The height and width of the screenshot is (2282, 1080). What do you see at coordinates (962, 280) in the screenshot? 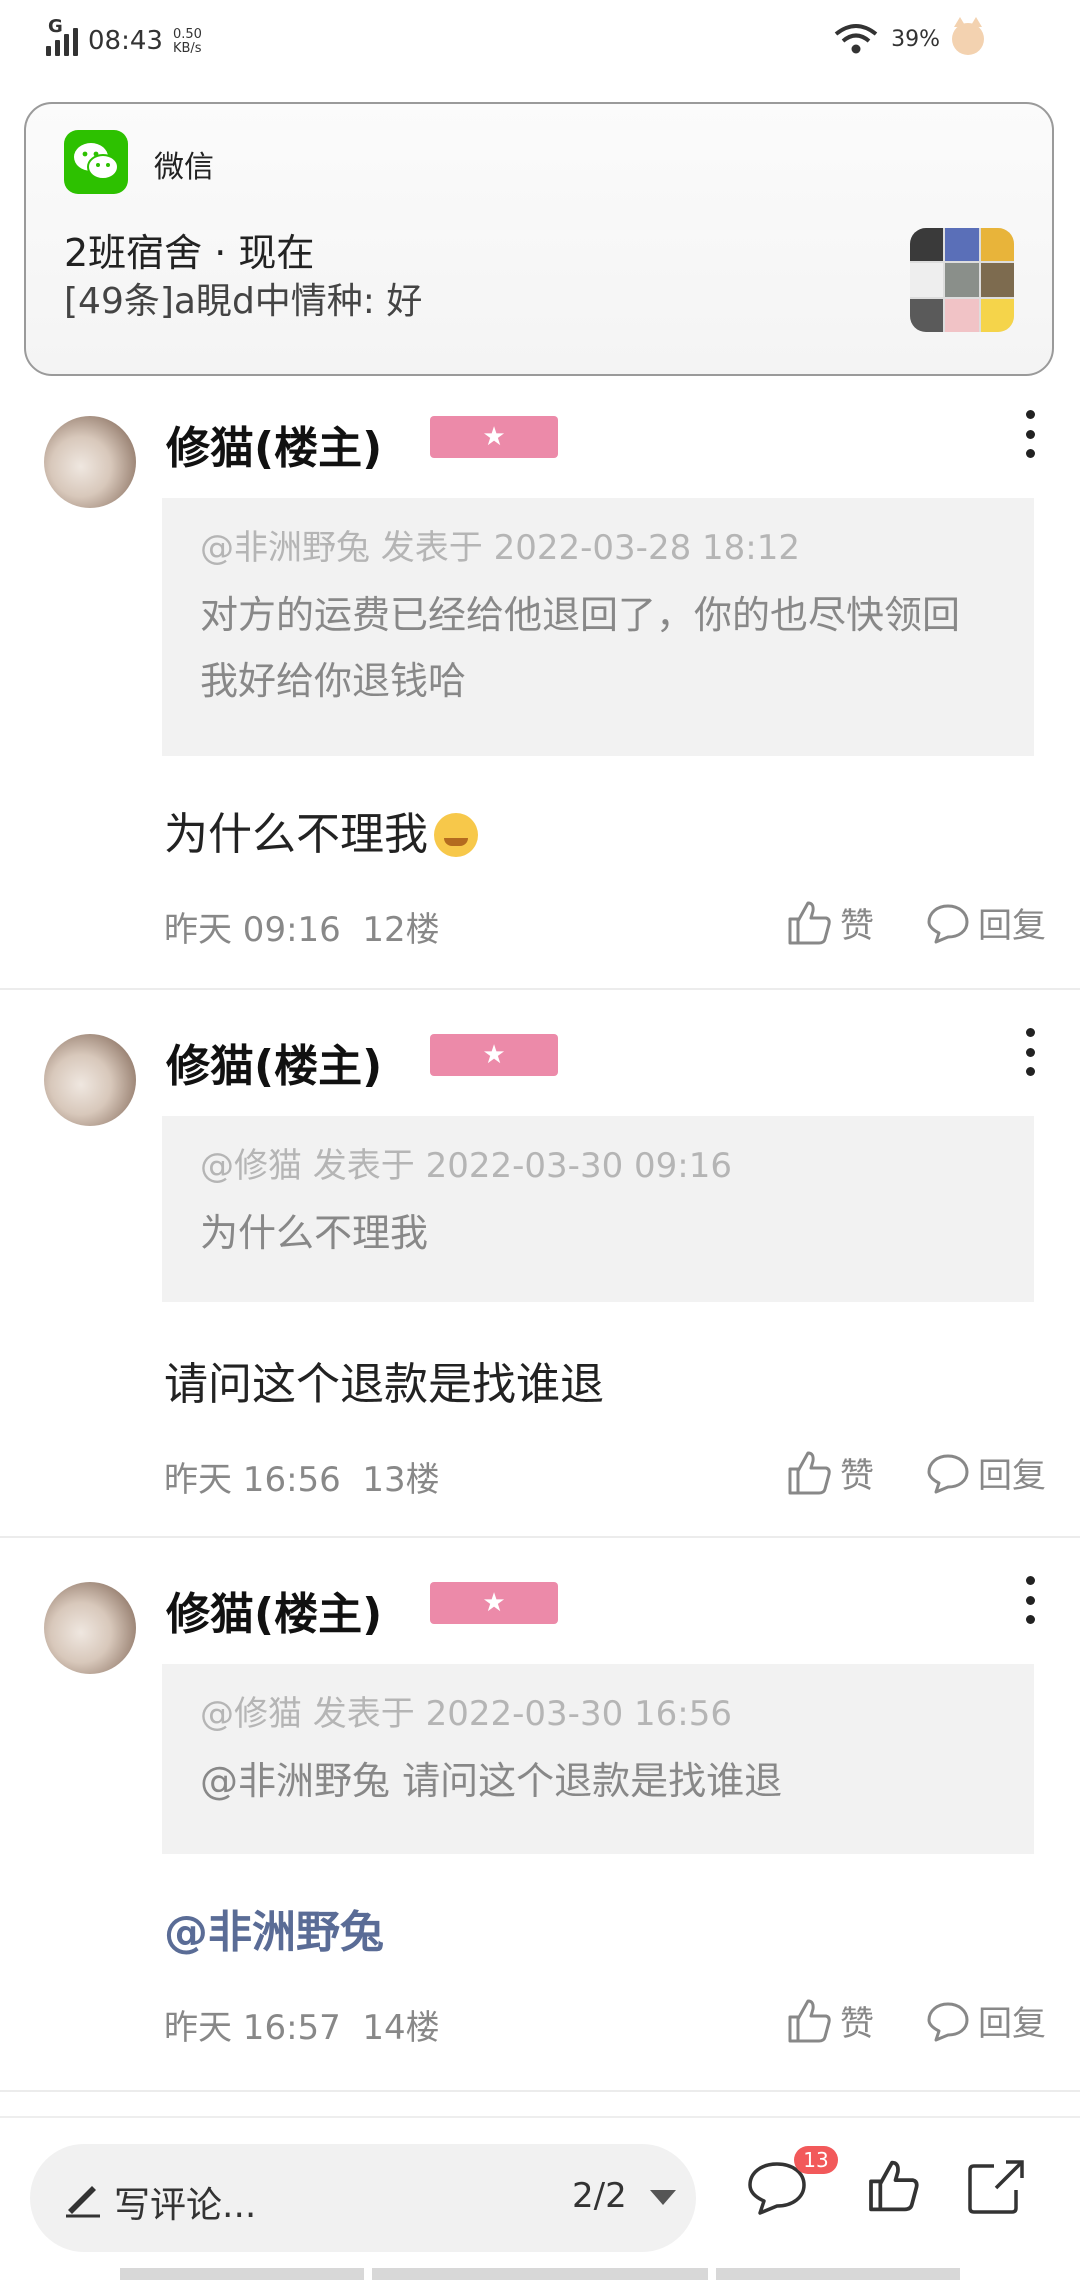
I see `group-avatar` at bounding box center [962, 280].